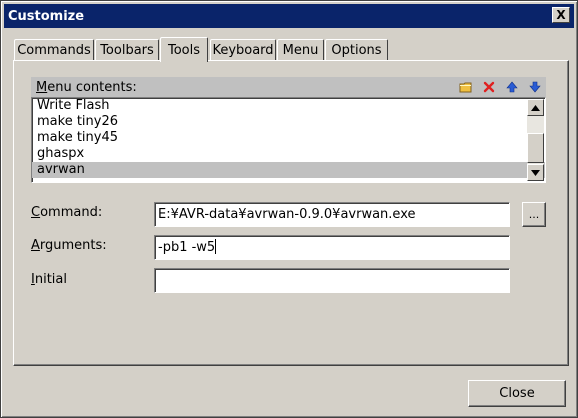 This screenshot has width=578, height=418. Describe the element at coordinates (289, 16) in the screenshot. I see `title-bar: Customize X` at that location.